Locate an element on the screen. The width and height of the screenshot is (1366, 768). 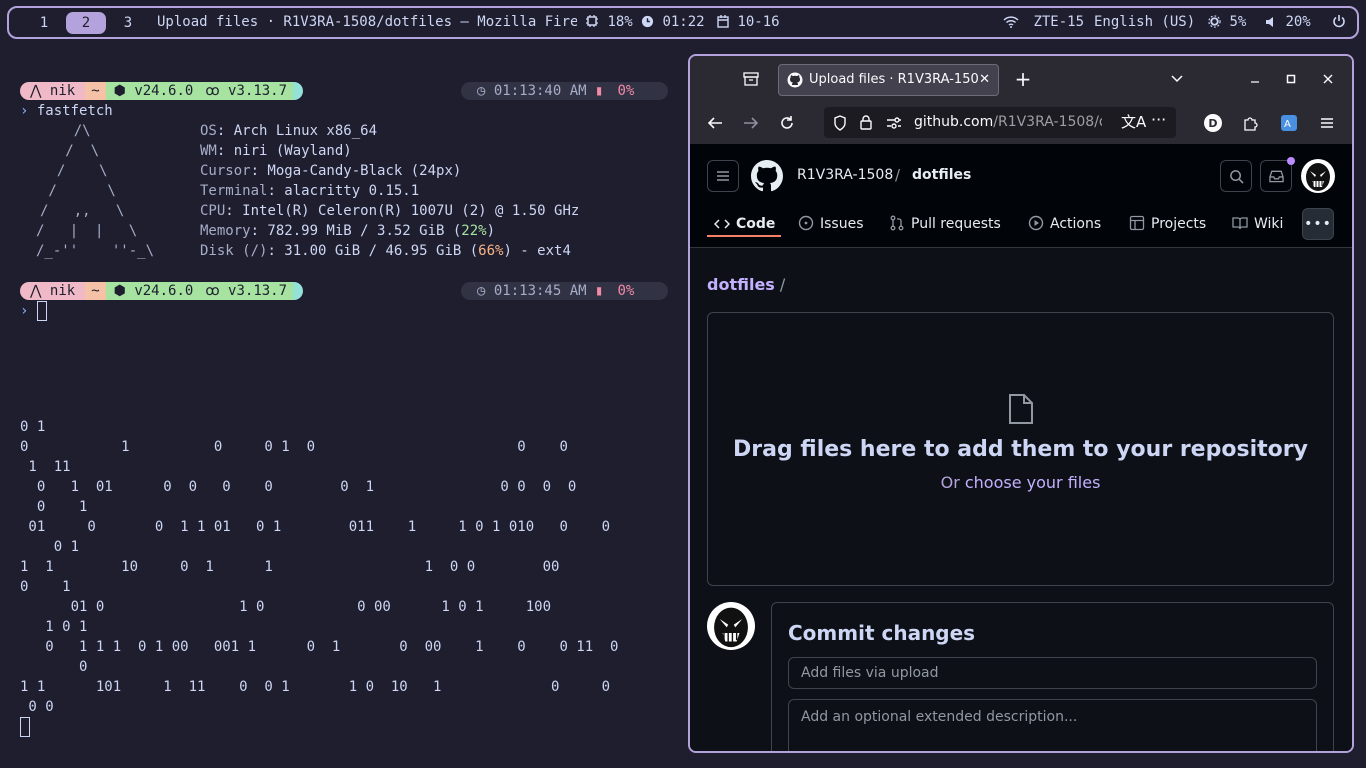
cpu-icon is located at coordinates (592, 21).